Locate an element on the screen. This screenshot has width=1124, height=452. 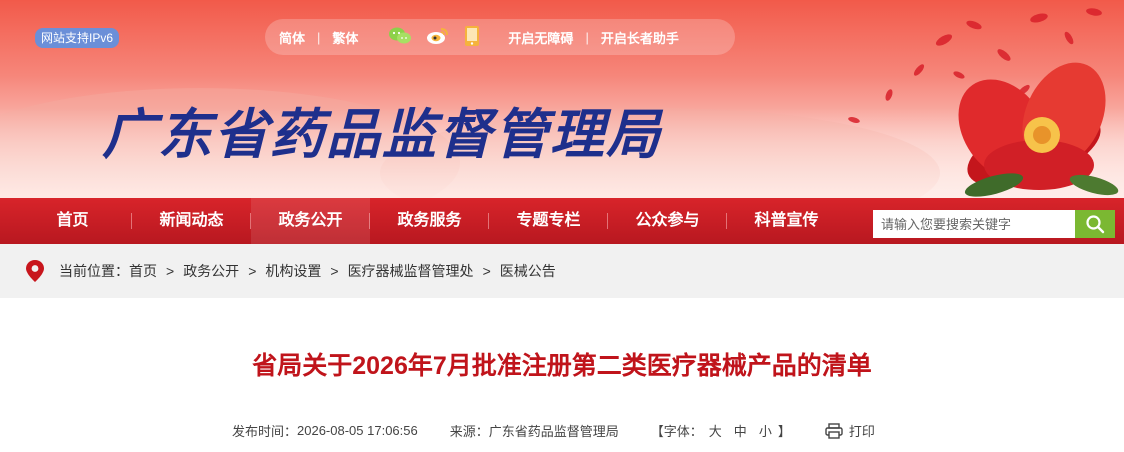
font-size-close-bracket: 】 is located at coordinates (784, 431).